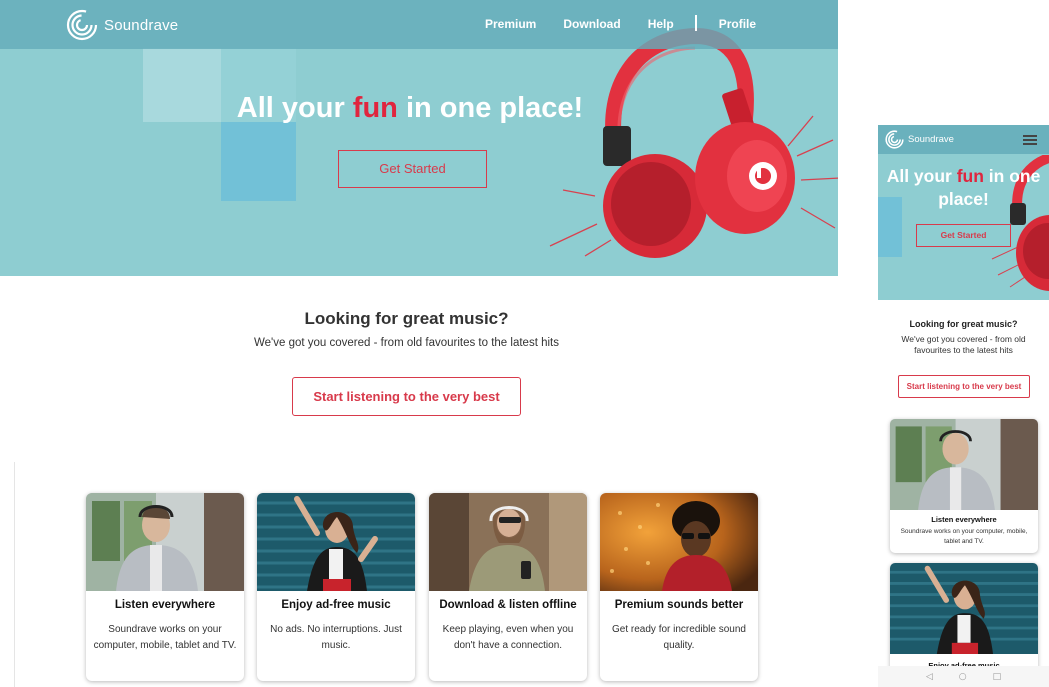 Image resolution: width=1049 pixels, height=687 pixels. Describe the element at coordinates (679, 542) in the screenshot. I see `card-image-man-glasses` at that location.